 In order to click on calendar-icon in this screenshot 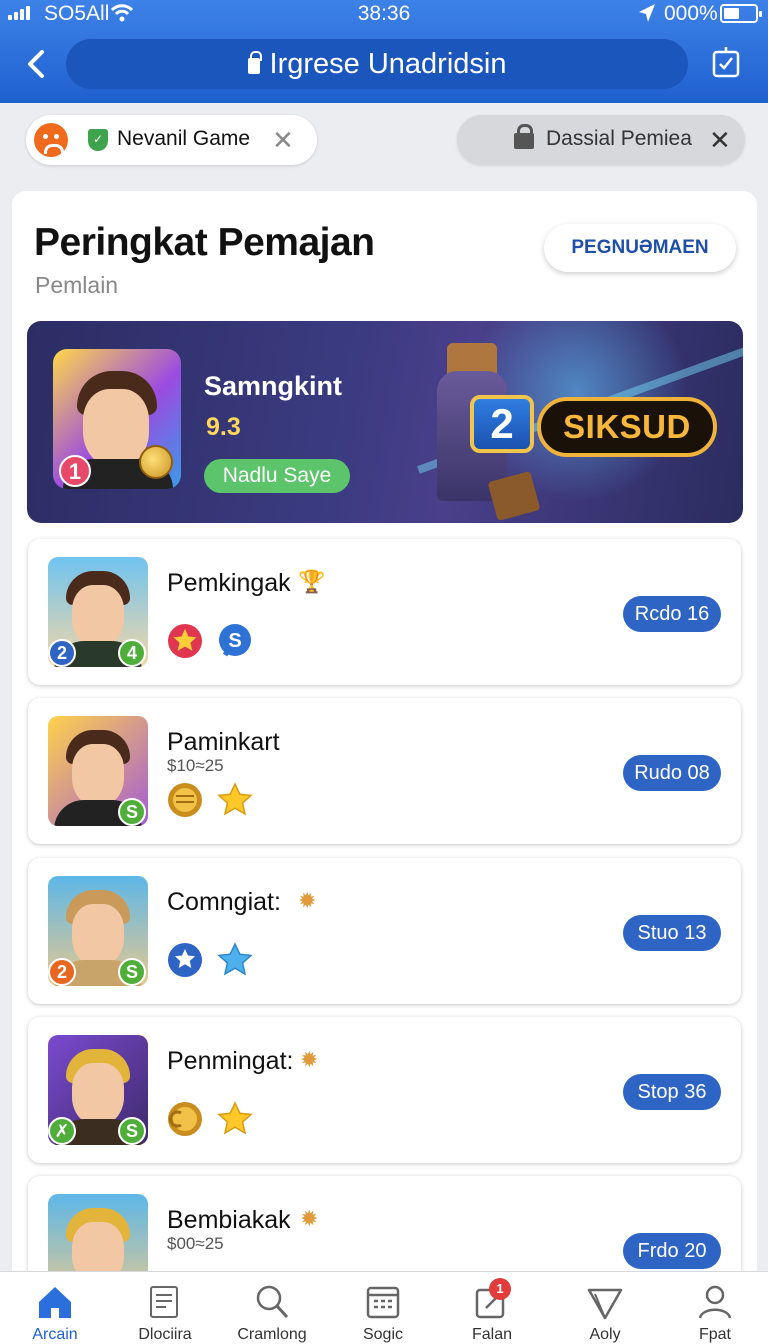, I will do `click(383, 1302)`.